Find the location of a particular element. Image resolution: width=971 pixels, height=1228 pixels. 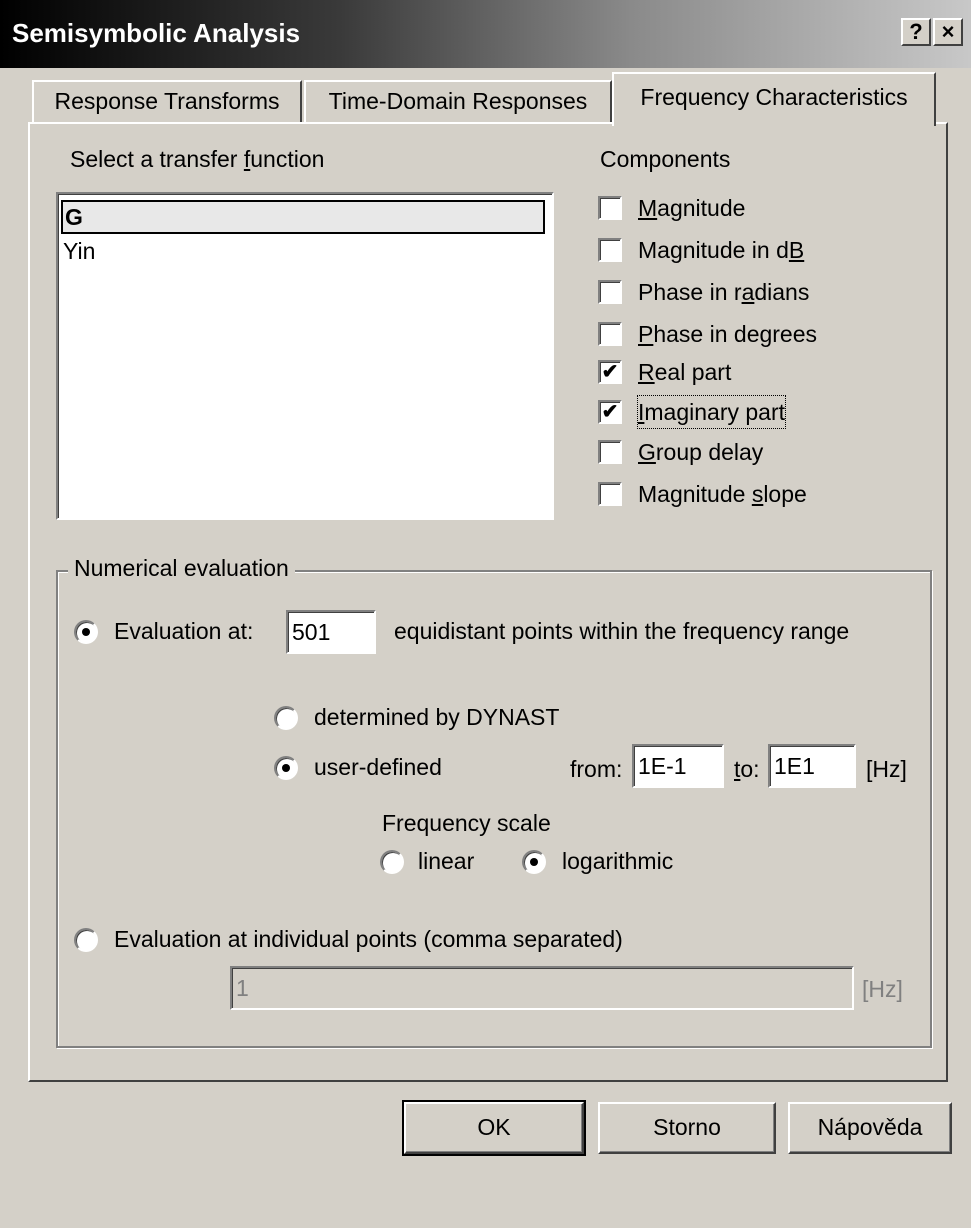

help-title-button: ? is located at coordinates (916, 32).